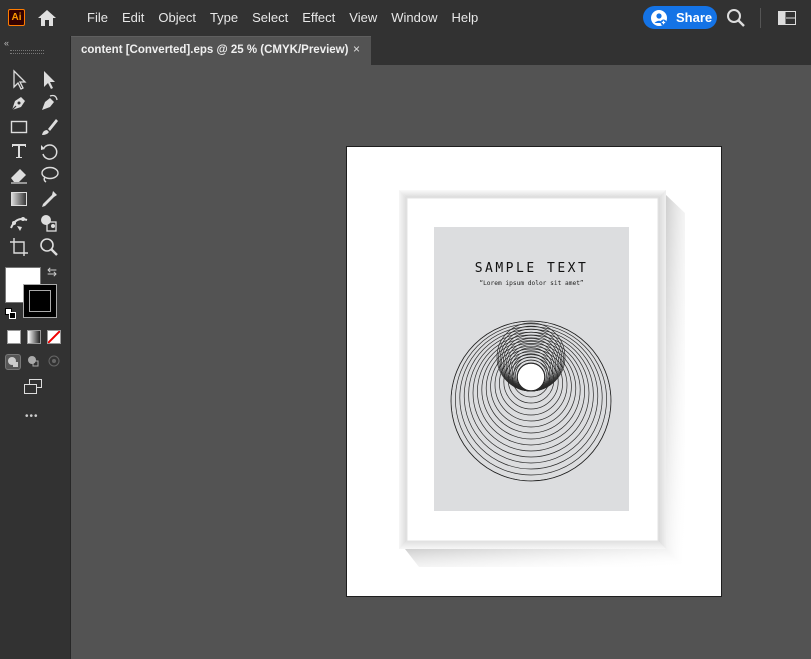  I want to click on curvature-tool-icon, so click(49, 103).